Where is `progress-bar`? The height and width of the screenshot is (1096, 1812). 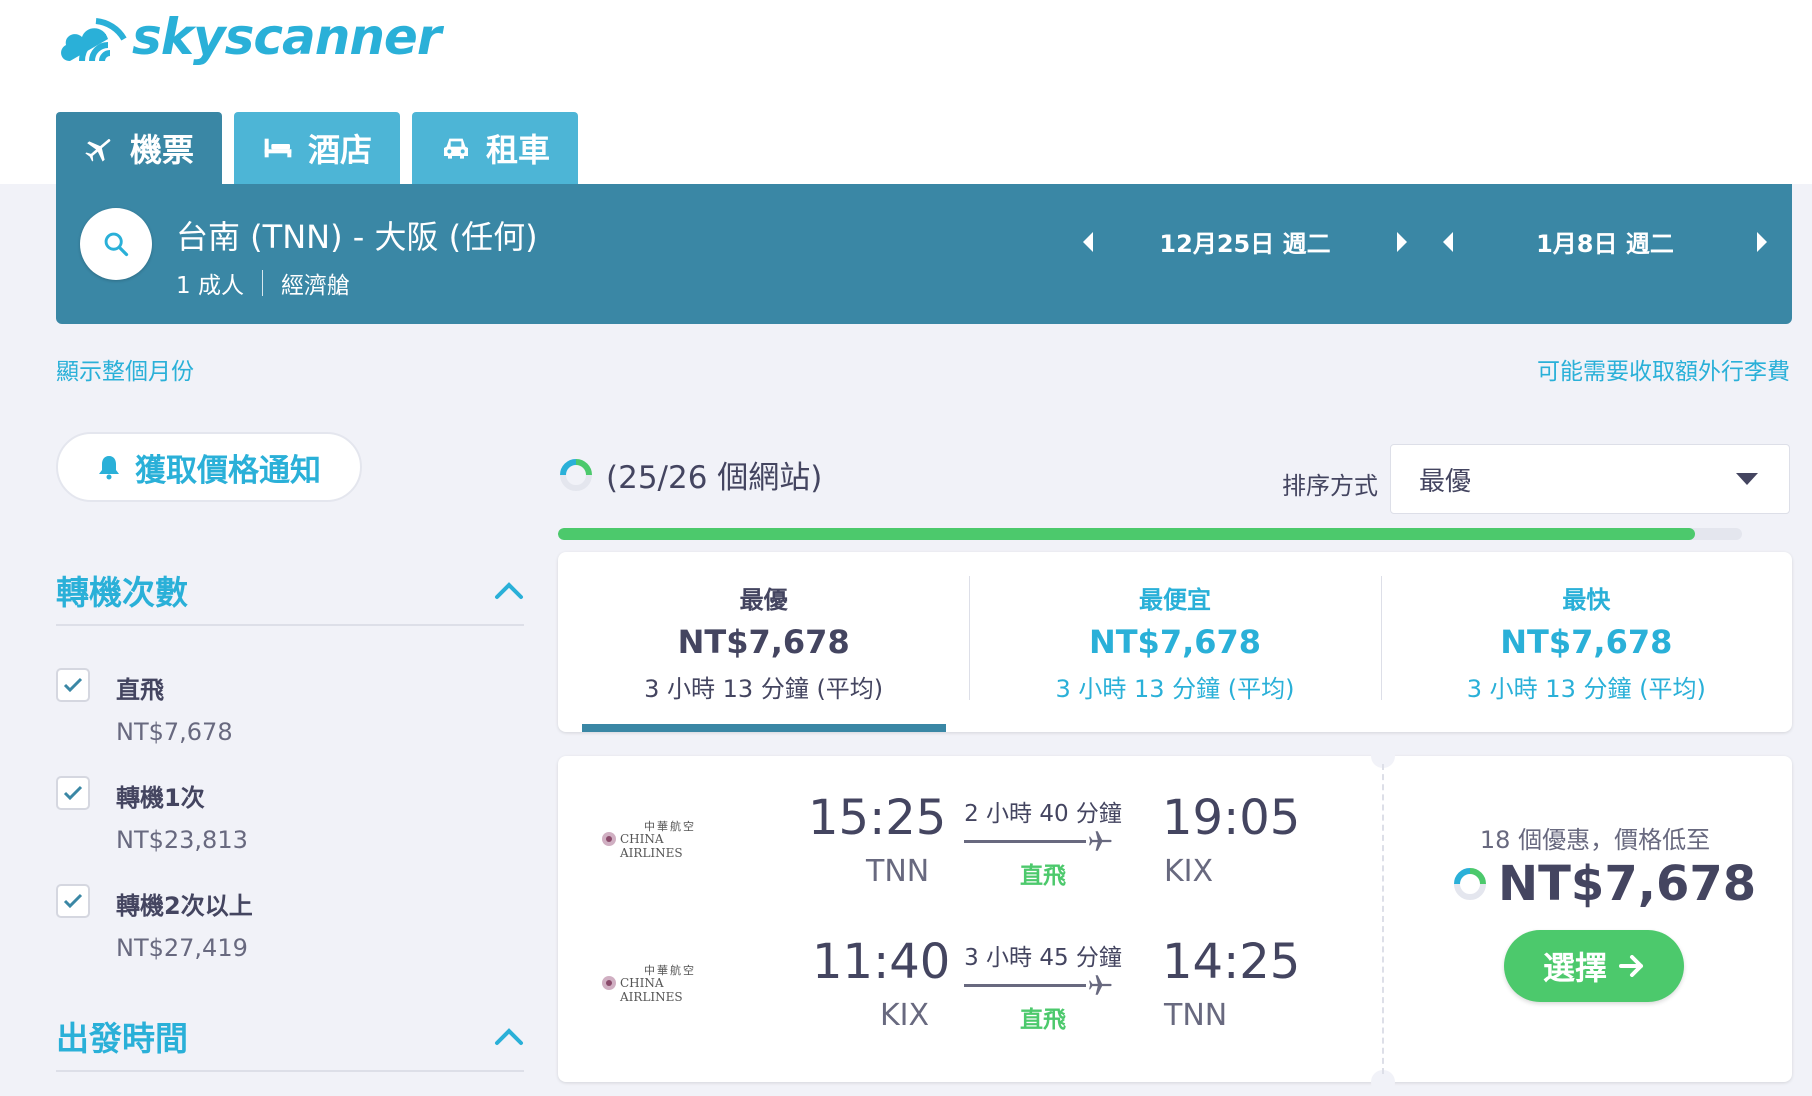
progress-bar is located at coordinates (1150, 534).